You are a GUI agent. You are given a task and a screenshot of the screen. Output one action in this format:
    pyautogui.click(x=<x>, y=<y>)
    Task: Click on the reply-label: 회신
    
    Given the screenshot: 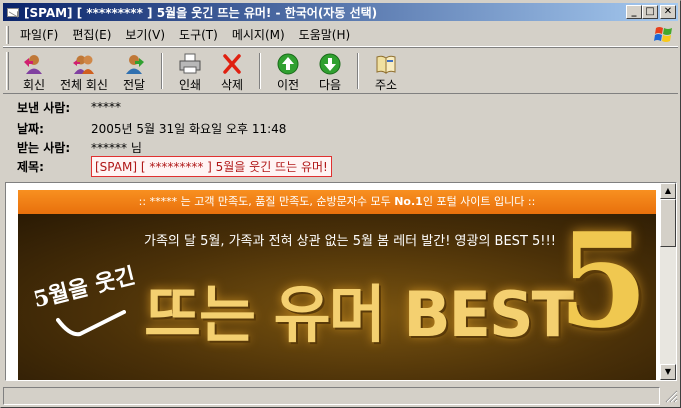 What is the action you would take?
    pyautogui.click(x=34, y=85)
    